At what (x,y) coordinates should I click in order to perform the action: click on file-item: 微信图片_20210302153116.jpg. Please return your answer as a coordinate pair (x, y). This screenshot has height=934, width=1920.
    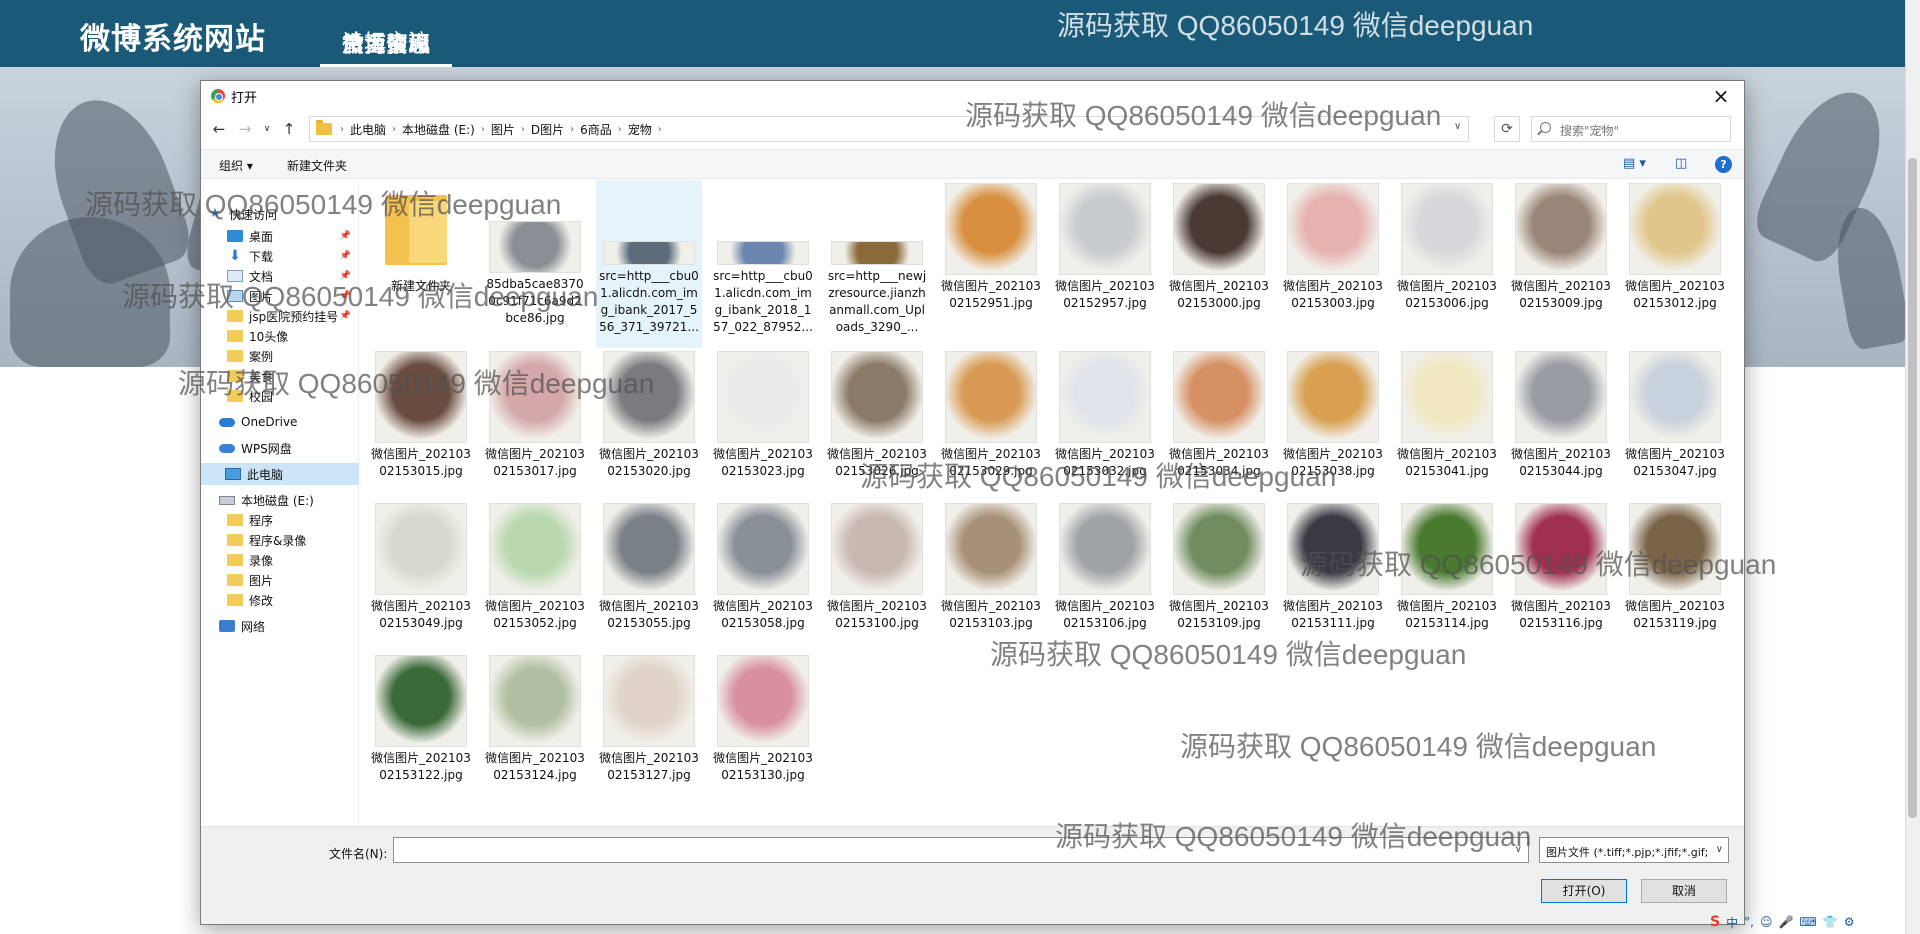
    Looking at the image, I should click on (1561, 576).